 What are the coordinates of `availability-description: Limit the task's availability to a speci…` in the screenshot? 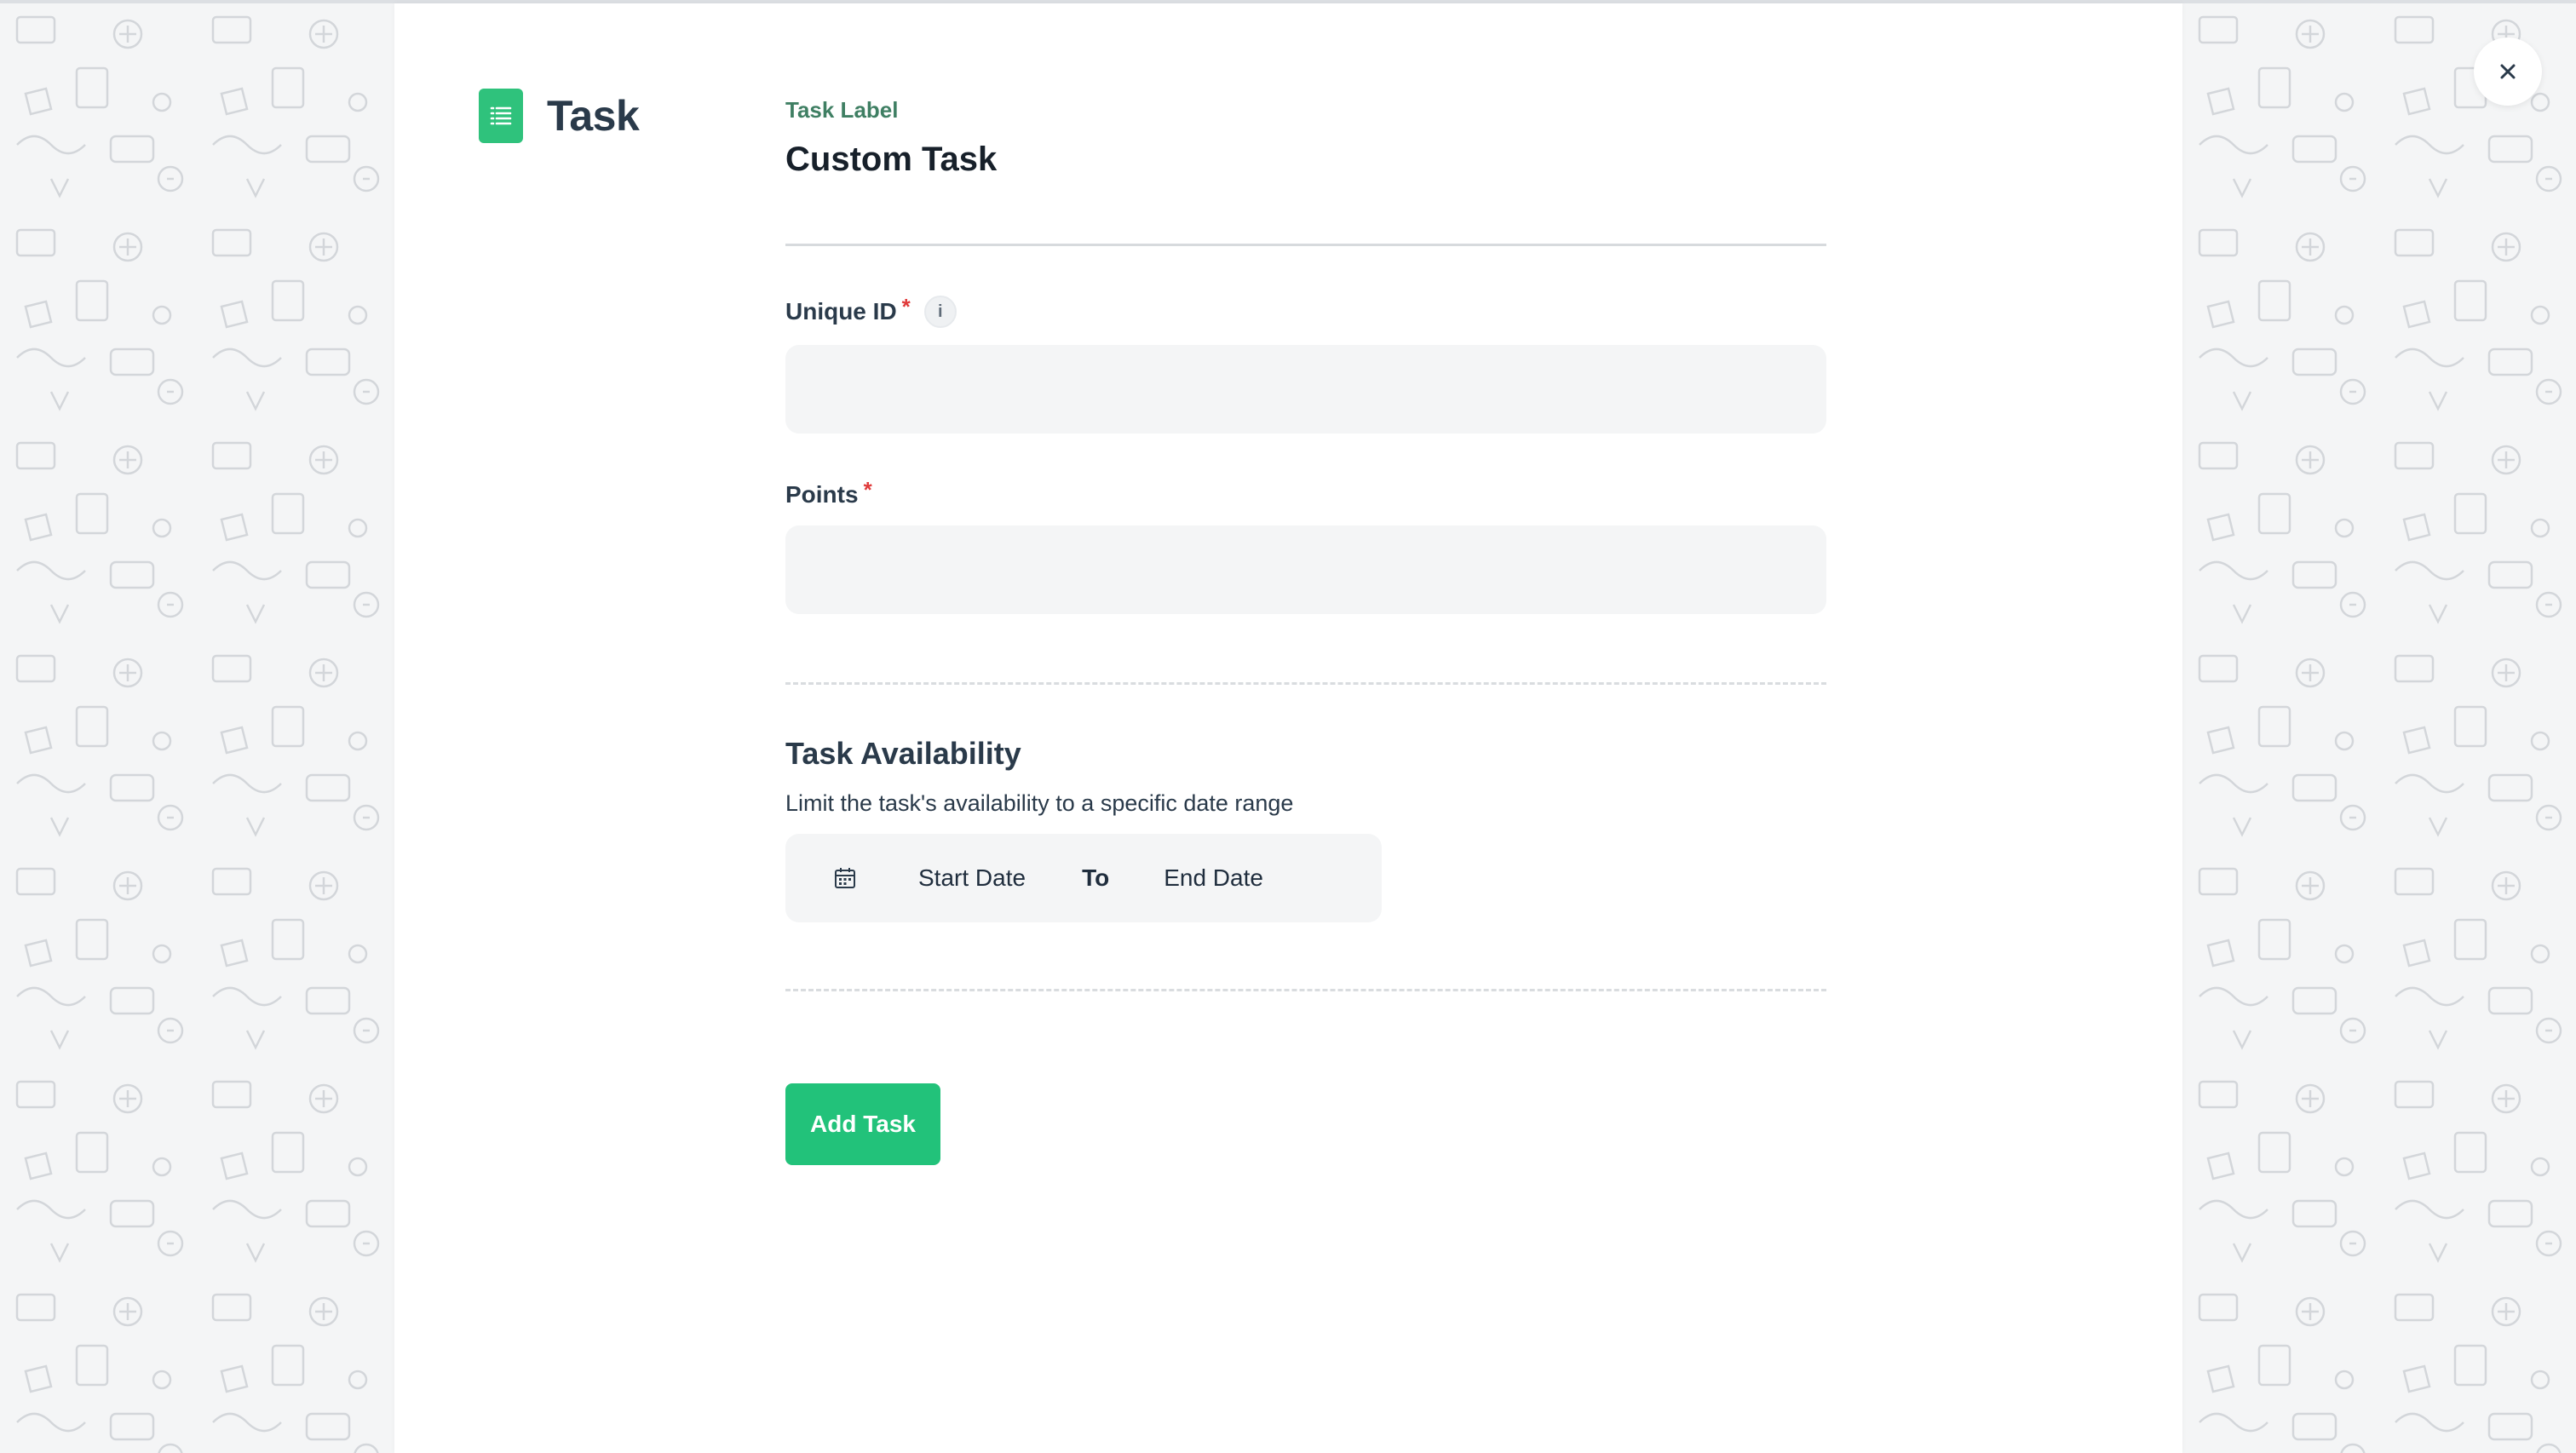 It's located at (1039, 803).